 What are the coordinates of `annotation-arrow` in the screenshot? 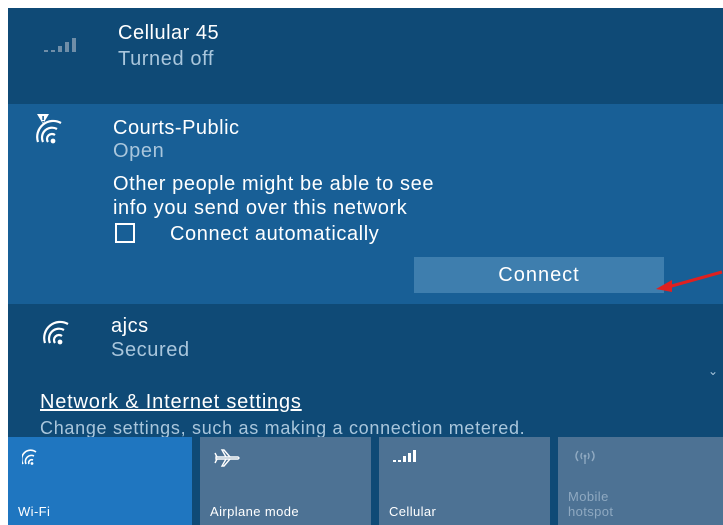 It's located at (689, 281).